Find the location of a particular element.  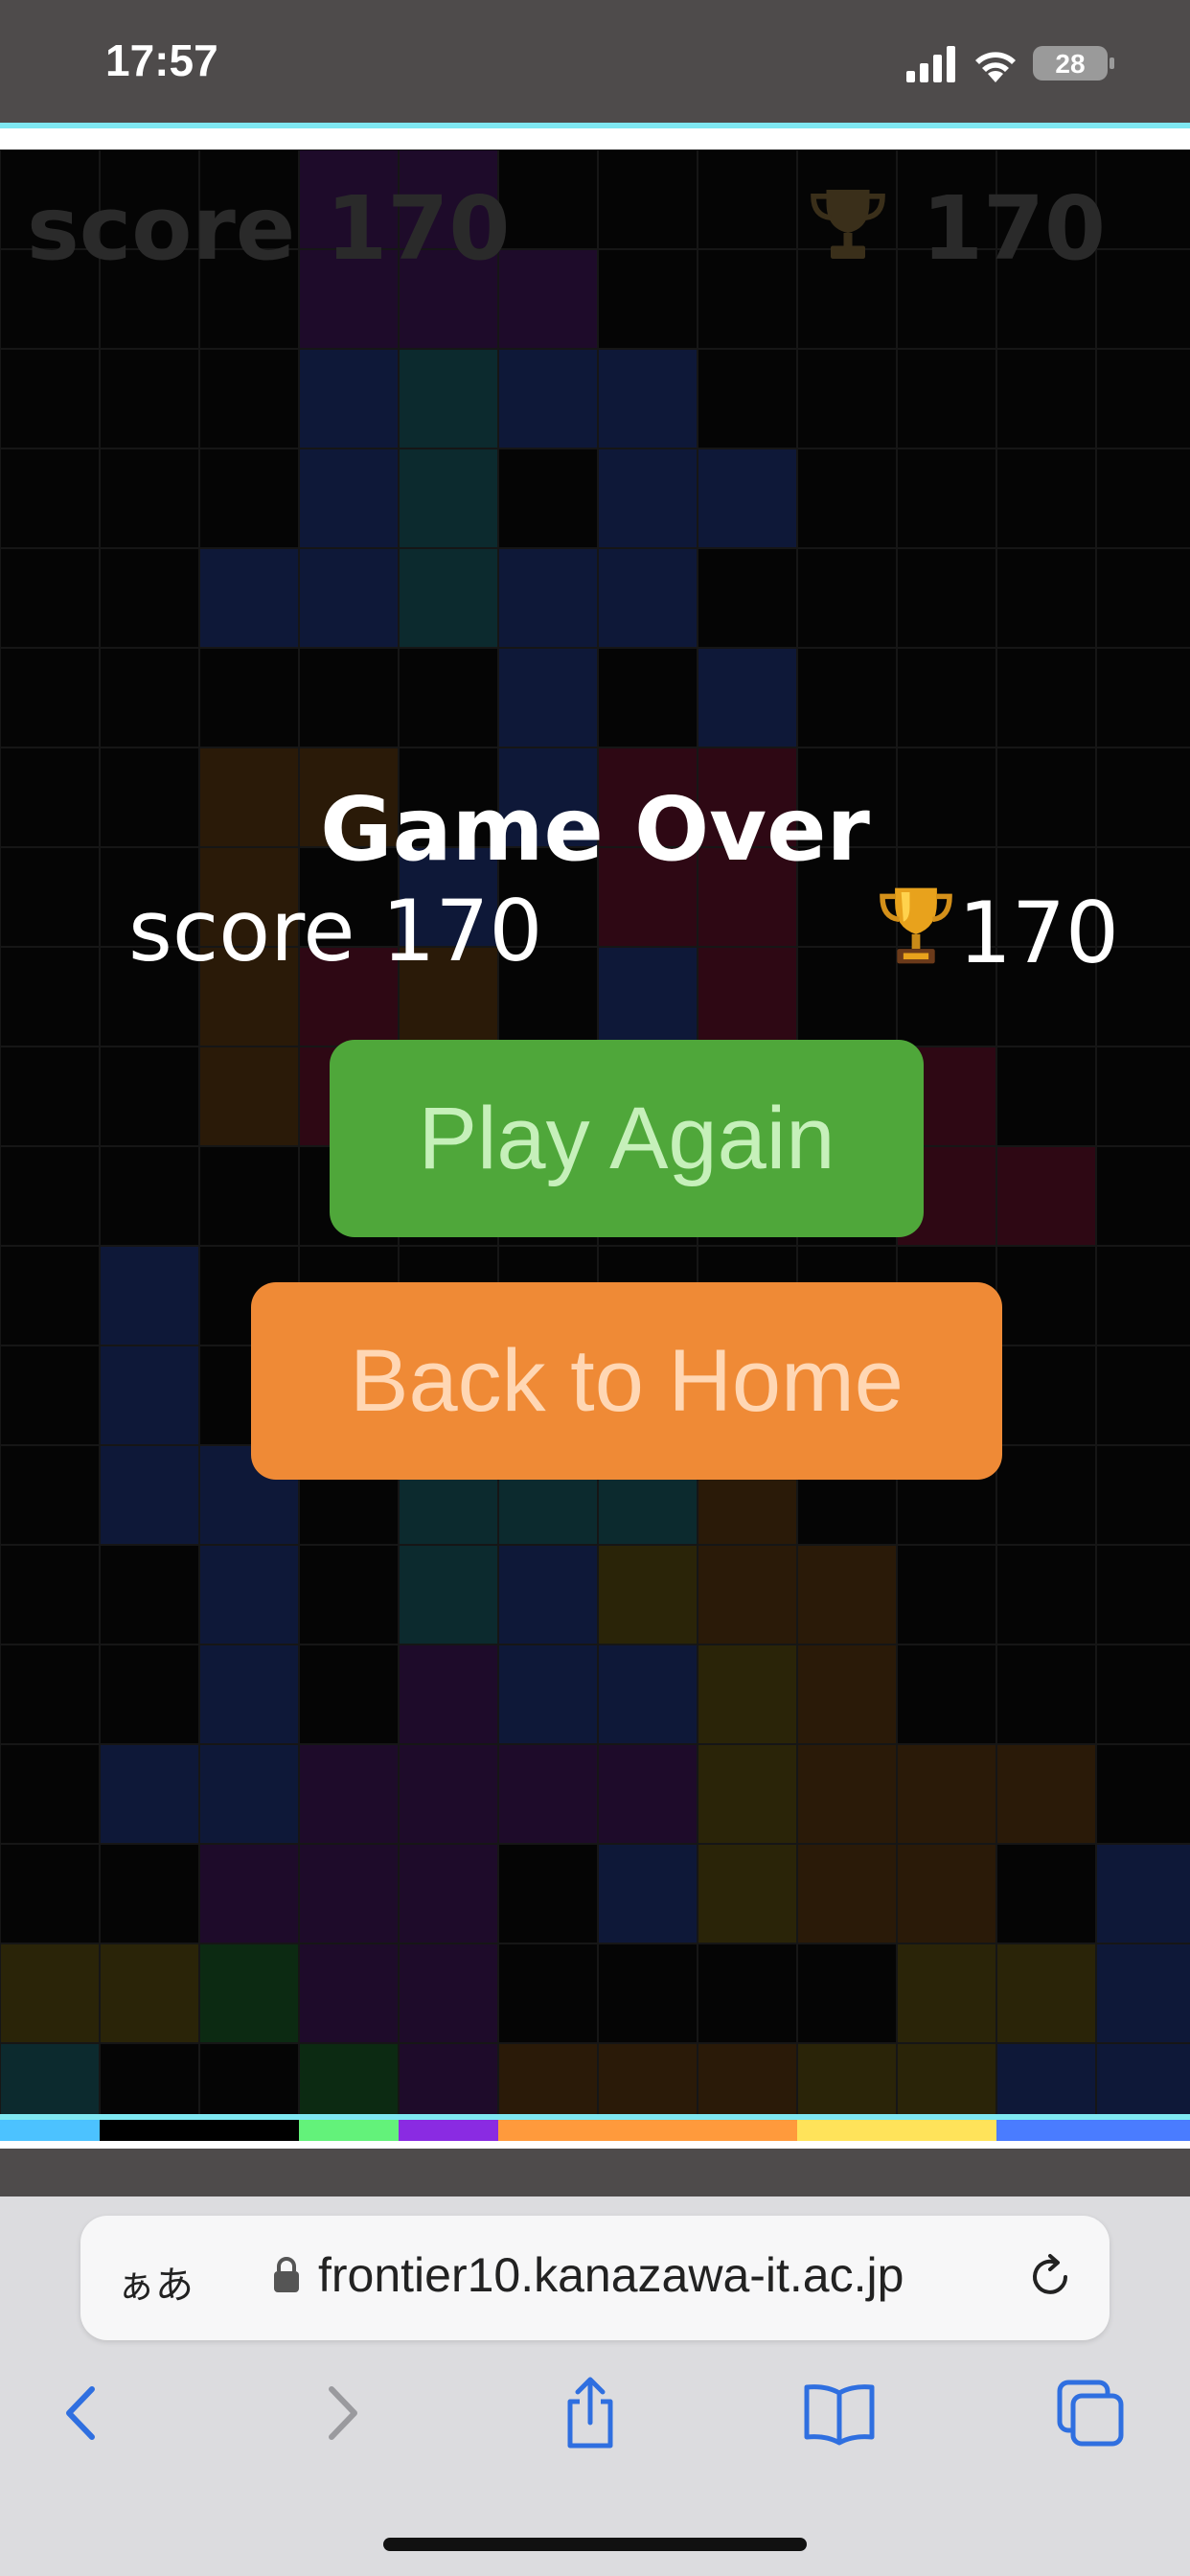

chevron-left-icon is located at coordinates (81, 2413).